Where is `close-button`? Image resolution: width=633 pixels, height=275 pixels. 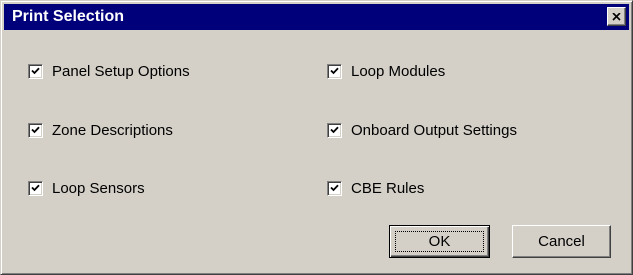 close-button is located at coordinates (616, 16).